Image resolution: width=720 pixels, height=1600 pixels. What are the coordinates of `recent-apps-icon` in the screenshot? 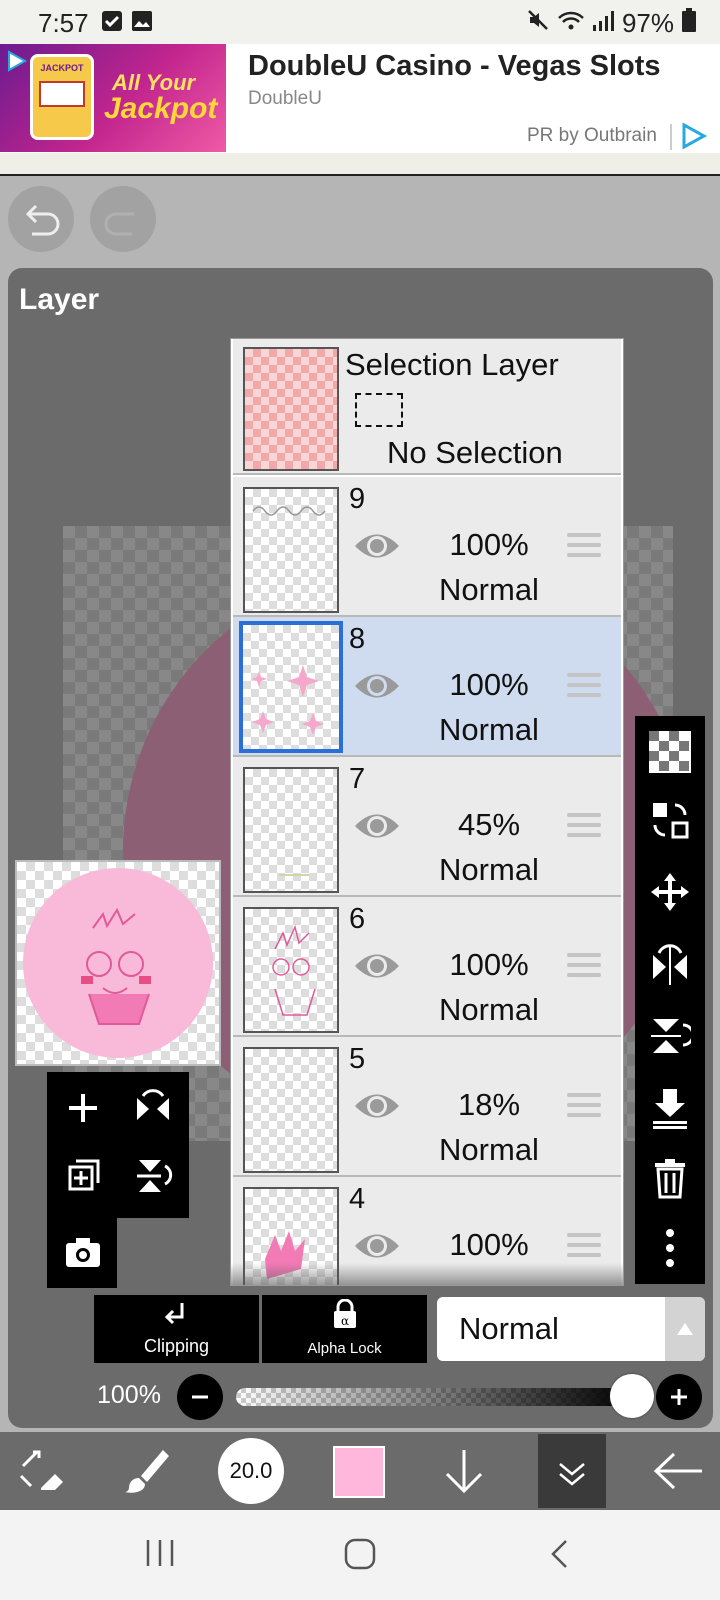 It's located at (160, 1555).